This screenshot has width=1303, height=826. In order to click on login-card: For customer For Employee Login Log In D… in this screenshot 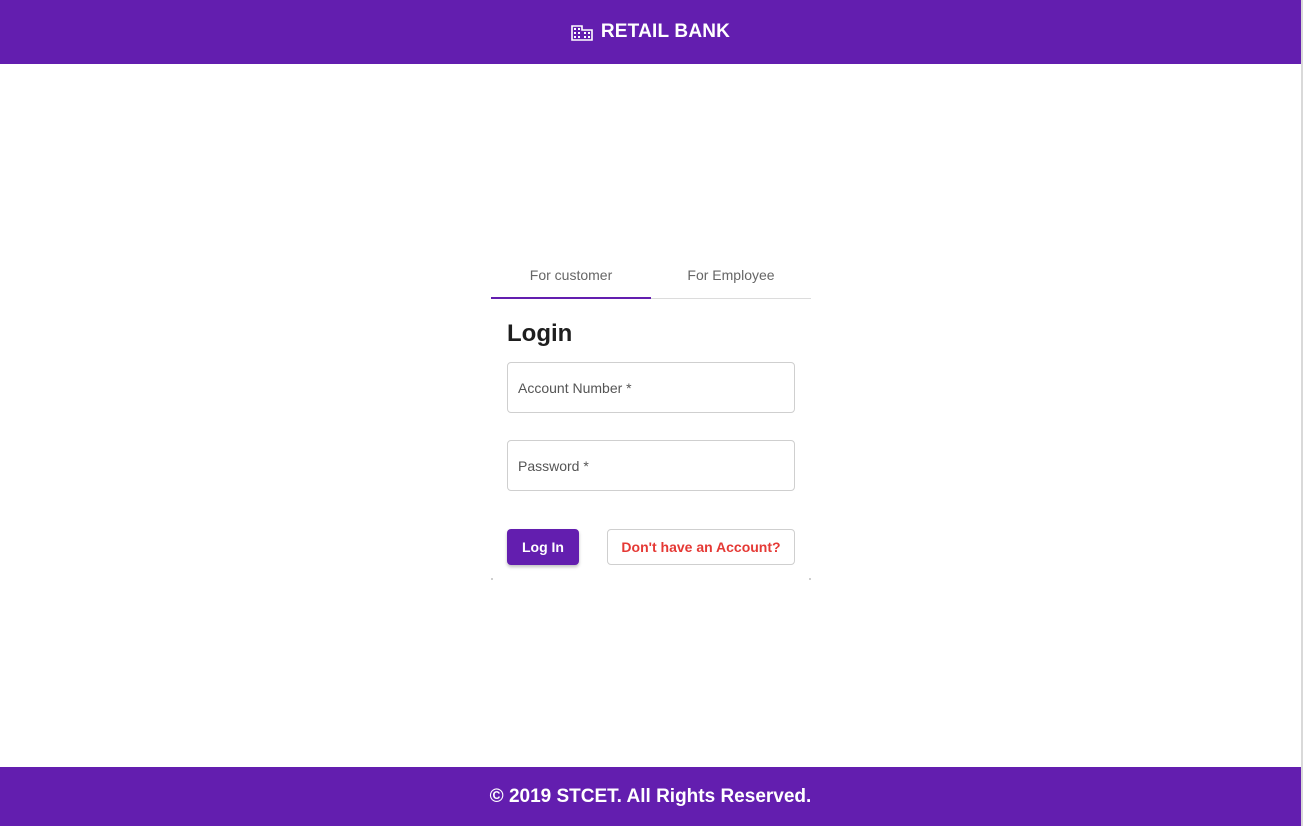, I will do `click(651, 416)`.